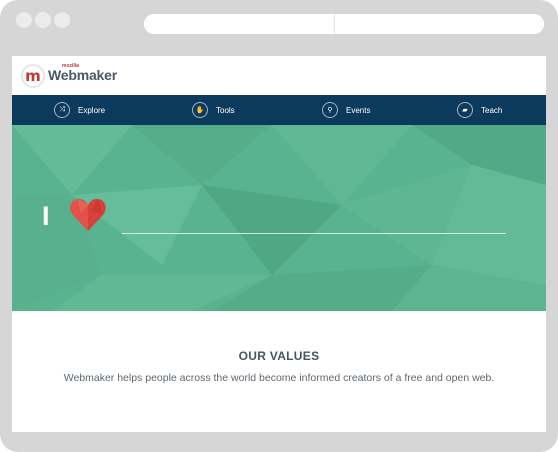 Image resolution: width=558 pixels, height=452 pixels. What do you see at coordinates (314, 233) in the screenshot?
I see `hero-underline` at bounding box center [314, 233].